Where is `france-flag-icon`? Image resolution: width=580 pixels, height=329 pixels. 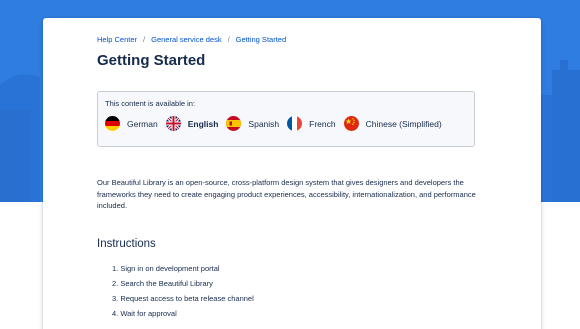
france-flag-icon is located at coordinates (295, 123).